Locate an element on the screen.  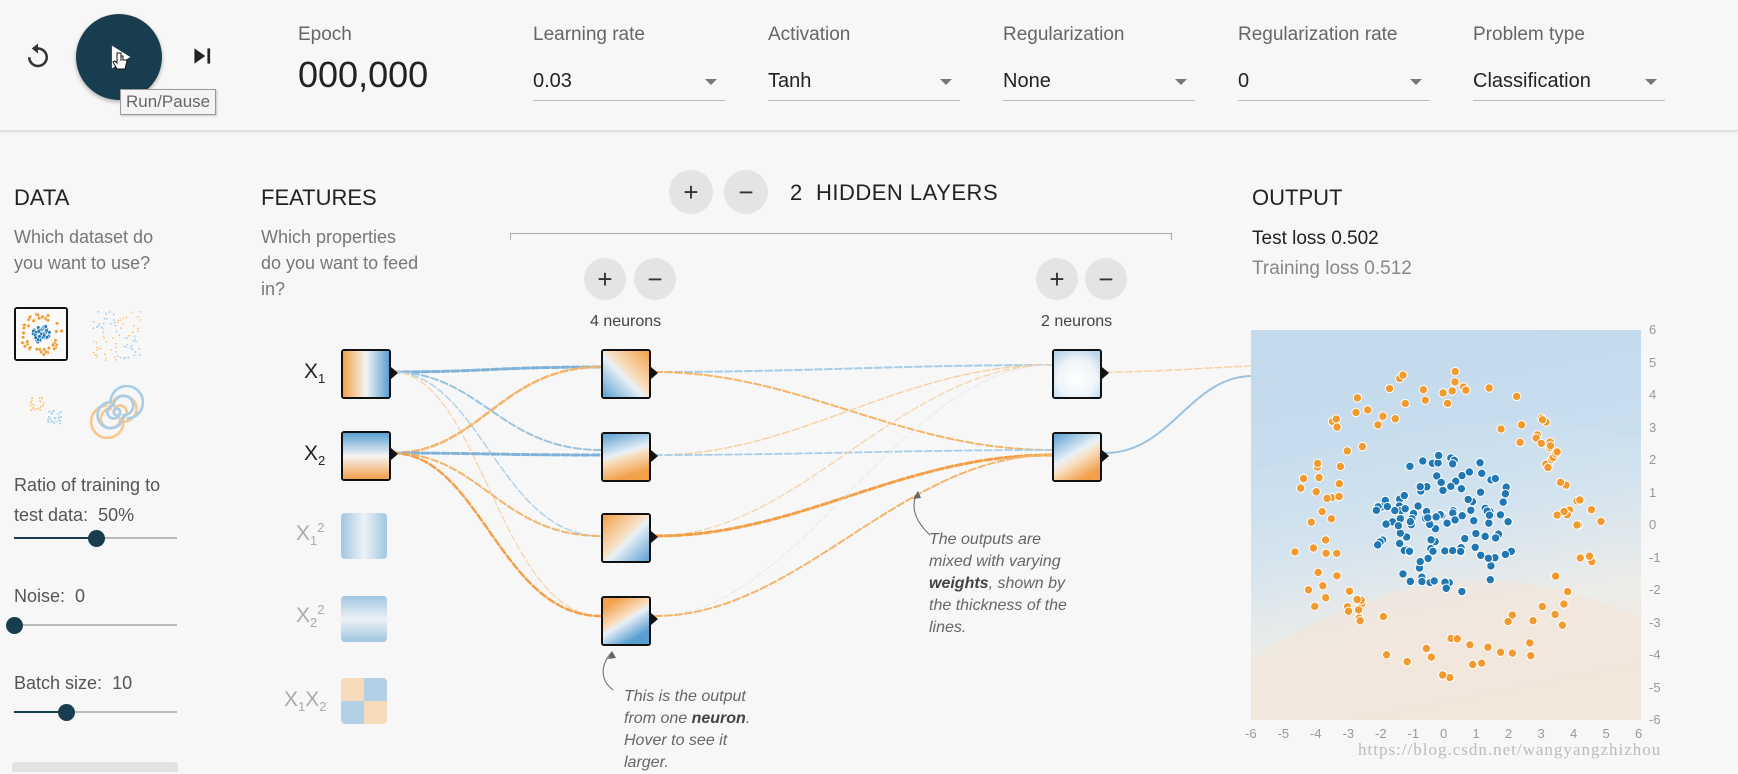
training-loss: Training loss 0.512 is located at coordinates (1332, 268).